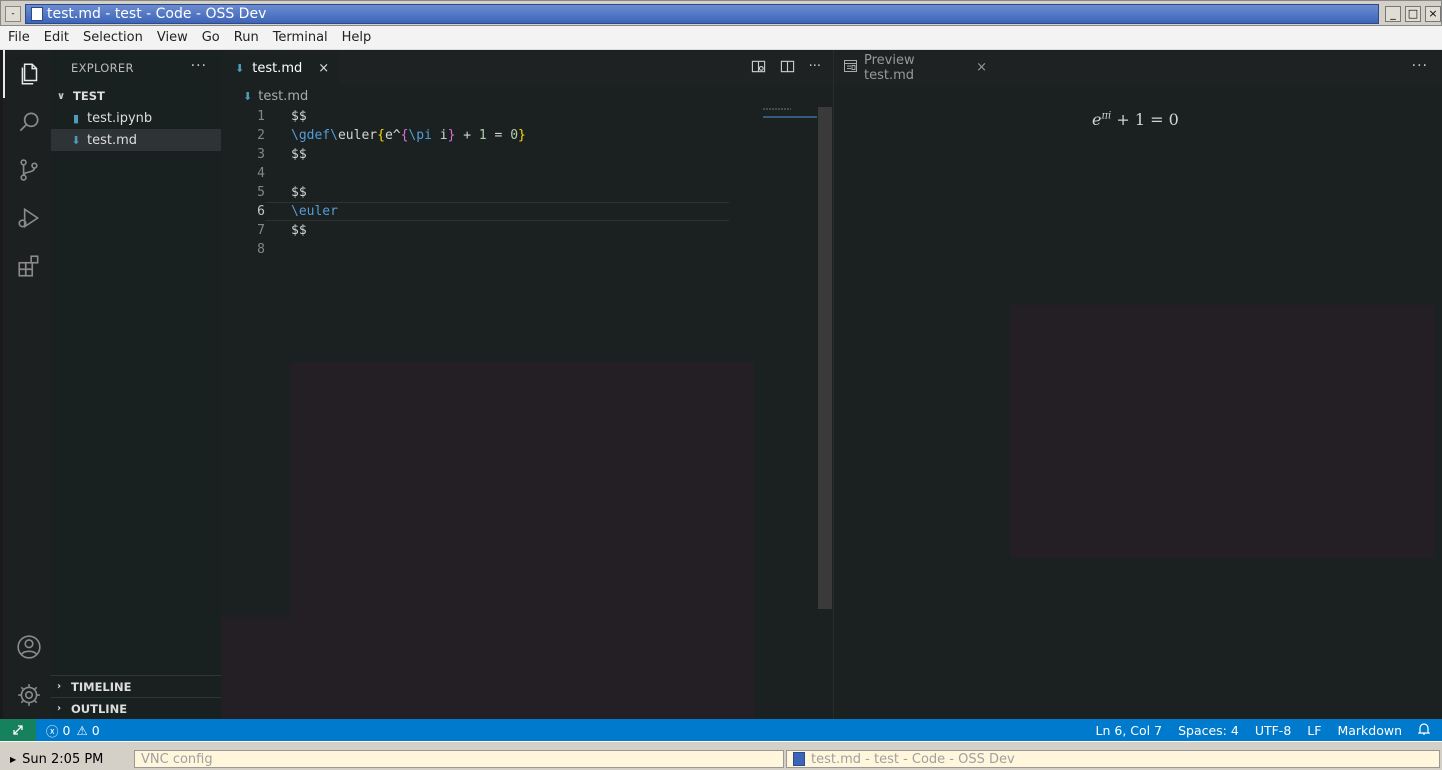  I want to click on timeline-section: › TIMELINE, so click(136, 686).